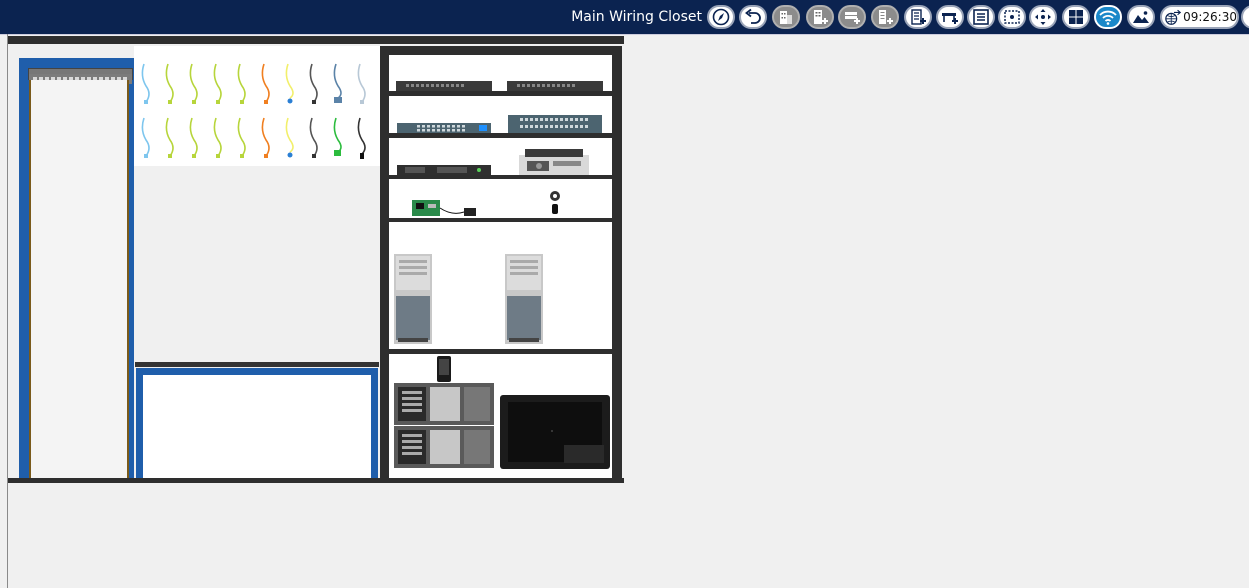  Describe the element at coordinates (447, 208) in the screenshot. I see `iot-board-device` at that location.